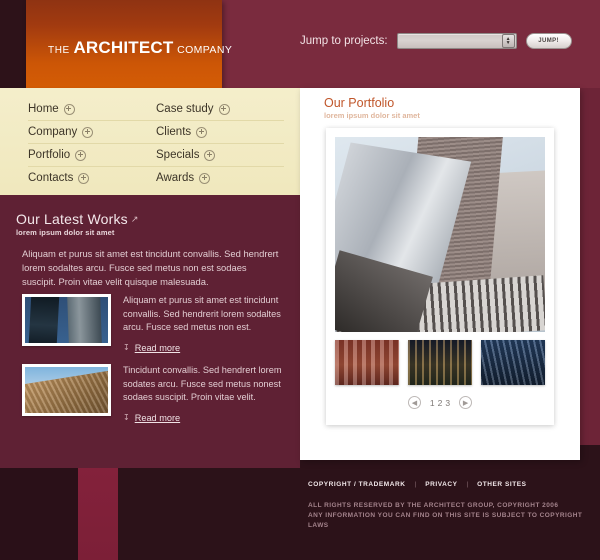  Describe the element at coordinates (65, 232) in the screenshot. I see `section-subtitle: lorem ipsum dolor sit amet` at that location.